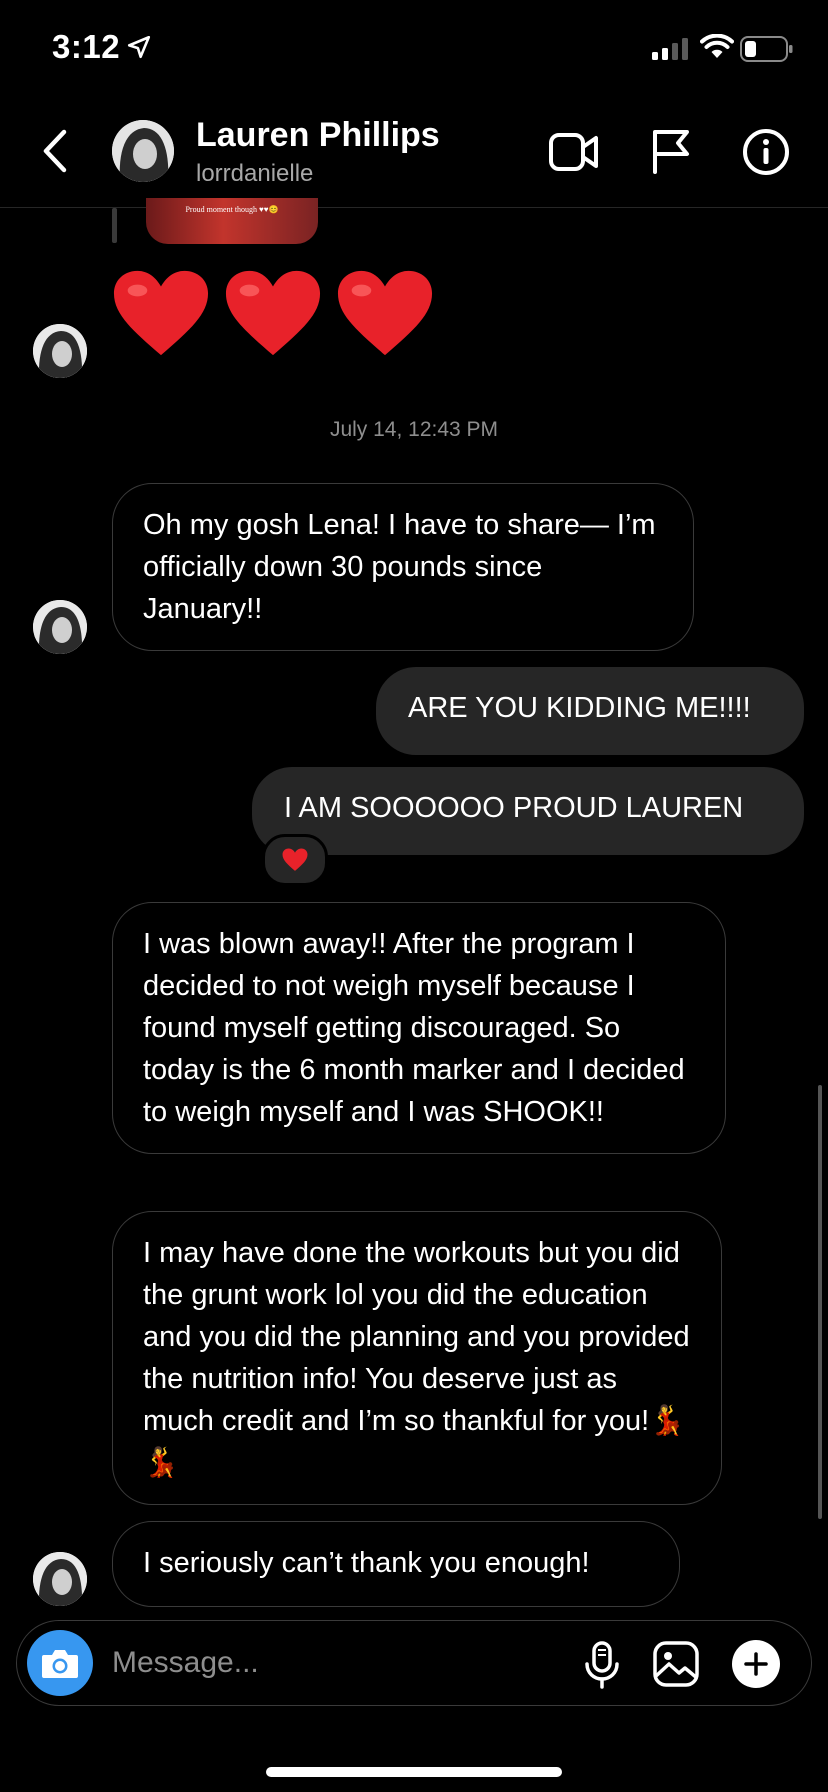 The image size is (828, 1792). I want to click on outgoing-message-bubble: ARE YOU KIDDING ME!!!!, so click(590, 711).